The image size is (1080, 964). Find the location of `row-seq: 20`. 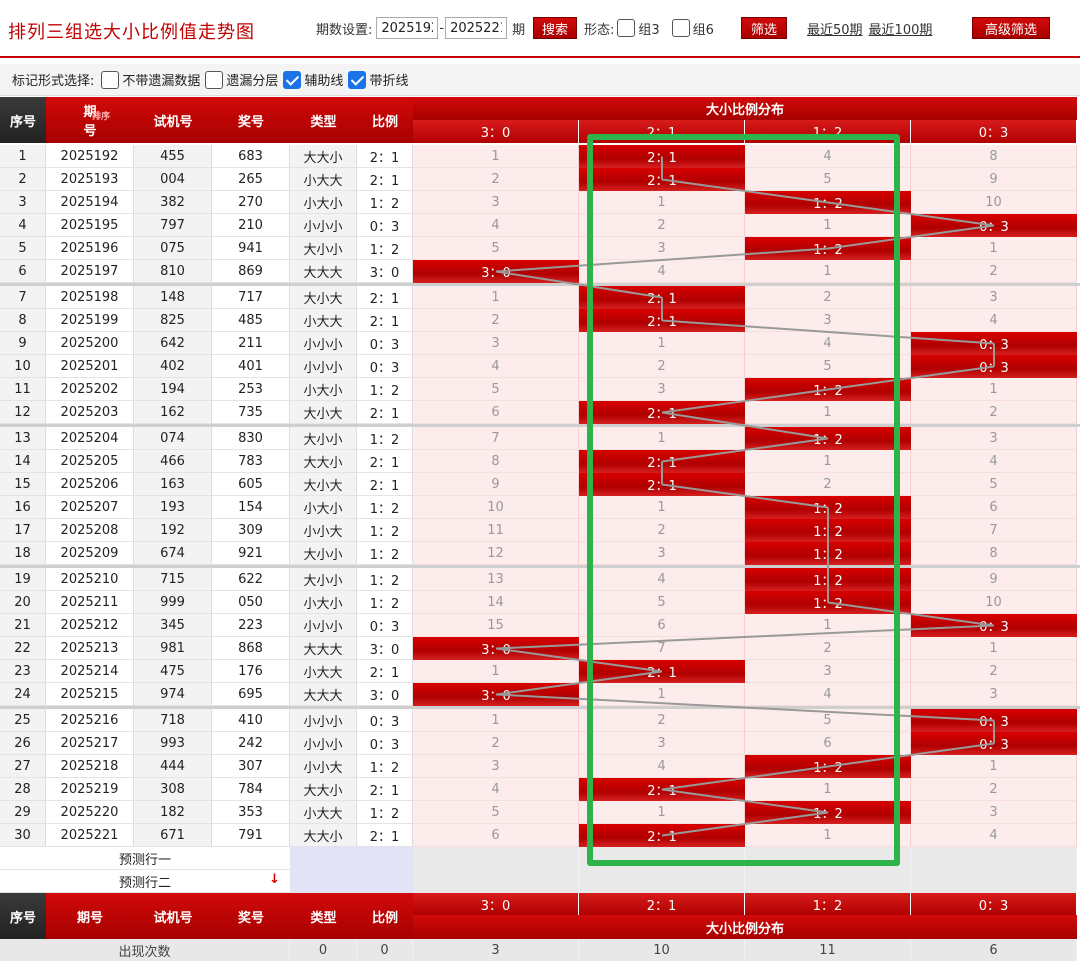

row-seq: 20 is located at coordinates (23, 602).